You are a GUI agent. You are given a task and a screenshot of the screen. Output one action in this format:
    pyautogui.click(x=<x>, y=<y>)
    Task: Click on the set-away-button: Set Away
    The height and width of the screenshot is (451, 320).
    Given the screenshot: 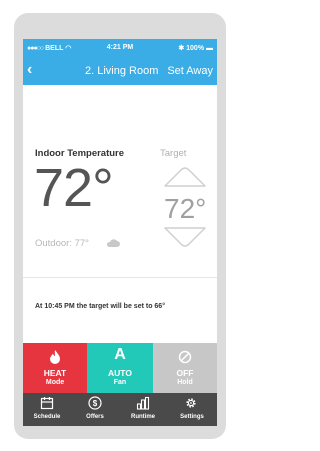 What is the action you would take?
    pyautogui.click(x=190, y=71)
    